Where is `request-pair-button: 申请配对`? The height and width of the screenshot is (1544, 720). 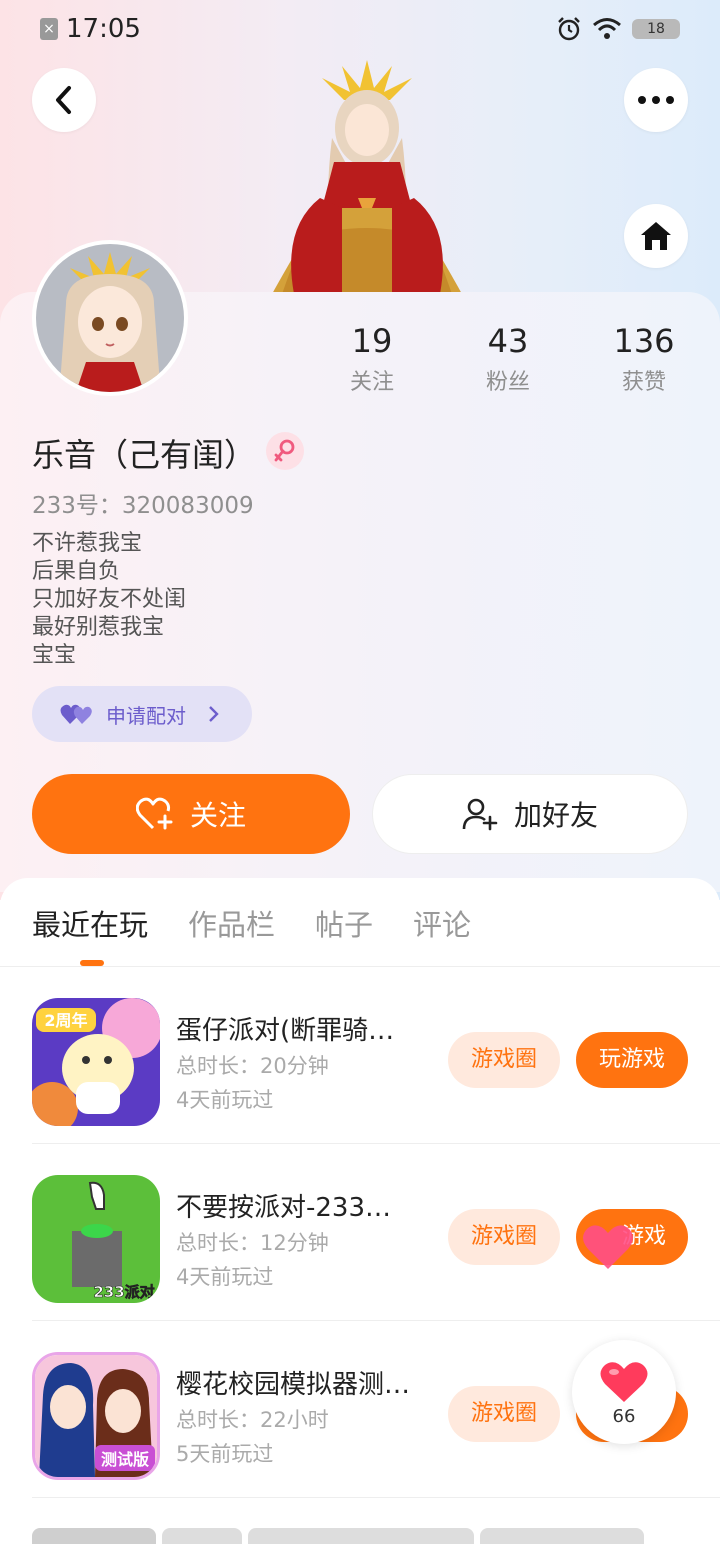 request-pair-button: 申请配对 is located at coordinates (142, 714).